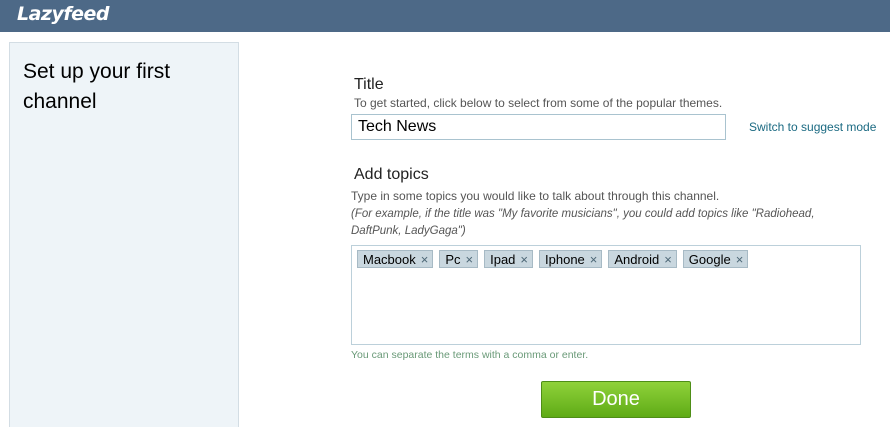  What do you see at coordinates (369, 84) in the screenshot?
I see `title-label: Title` at bounding box center [369, 84].